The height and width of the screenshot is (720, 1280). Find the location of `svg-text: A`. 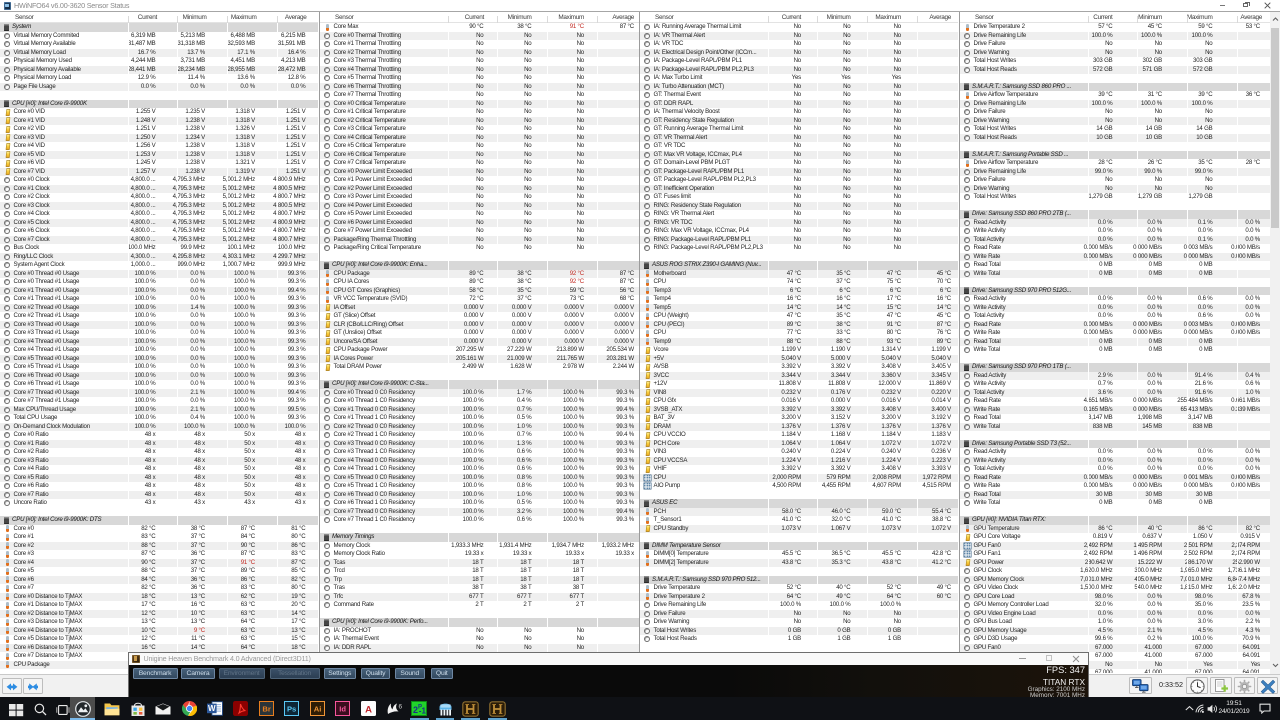

svg-text: A is located at coordinates (368, 709).